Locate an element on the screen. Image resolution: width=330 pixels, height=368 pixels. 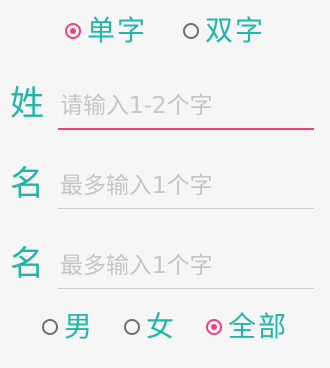
radio-all-label: 全部 is located at coordinates (258, 326).